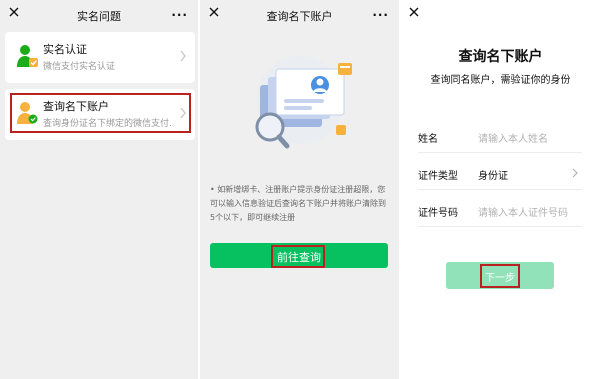  Describe the element at coordinates (493, 174) in the screenshot. I see `id-type-value: 身份证` at that location.